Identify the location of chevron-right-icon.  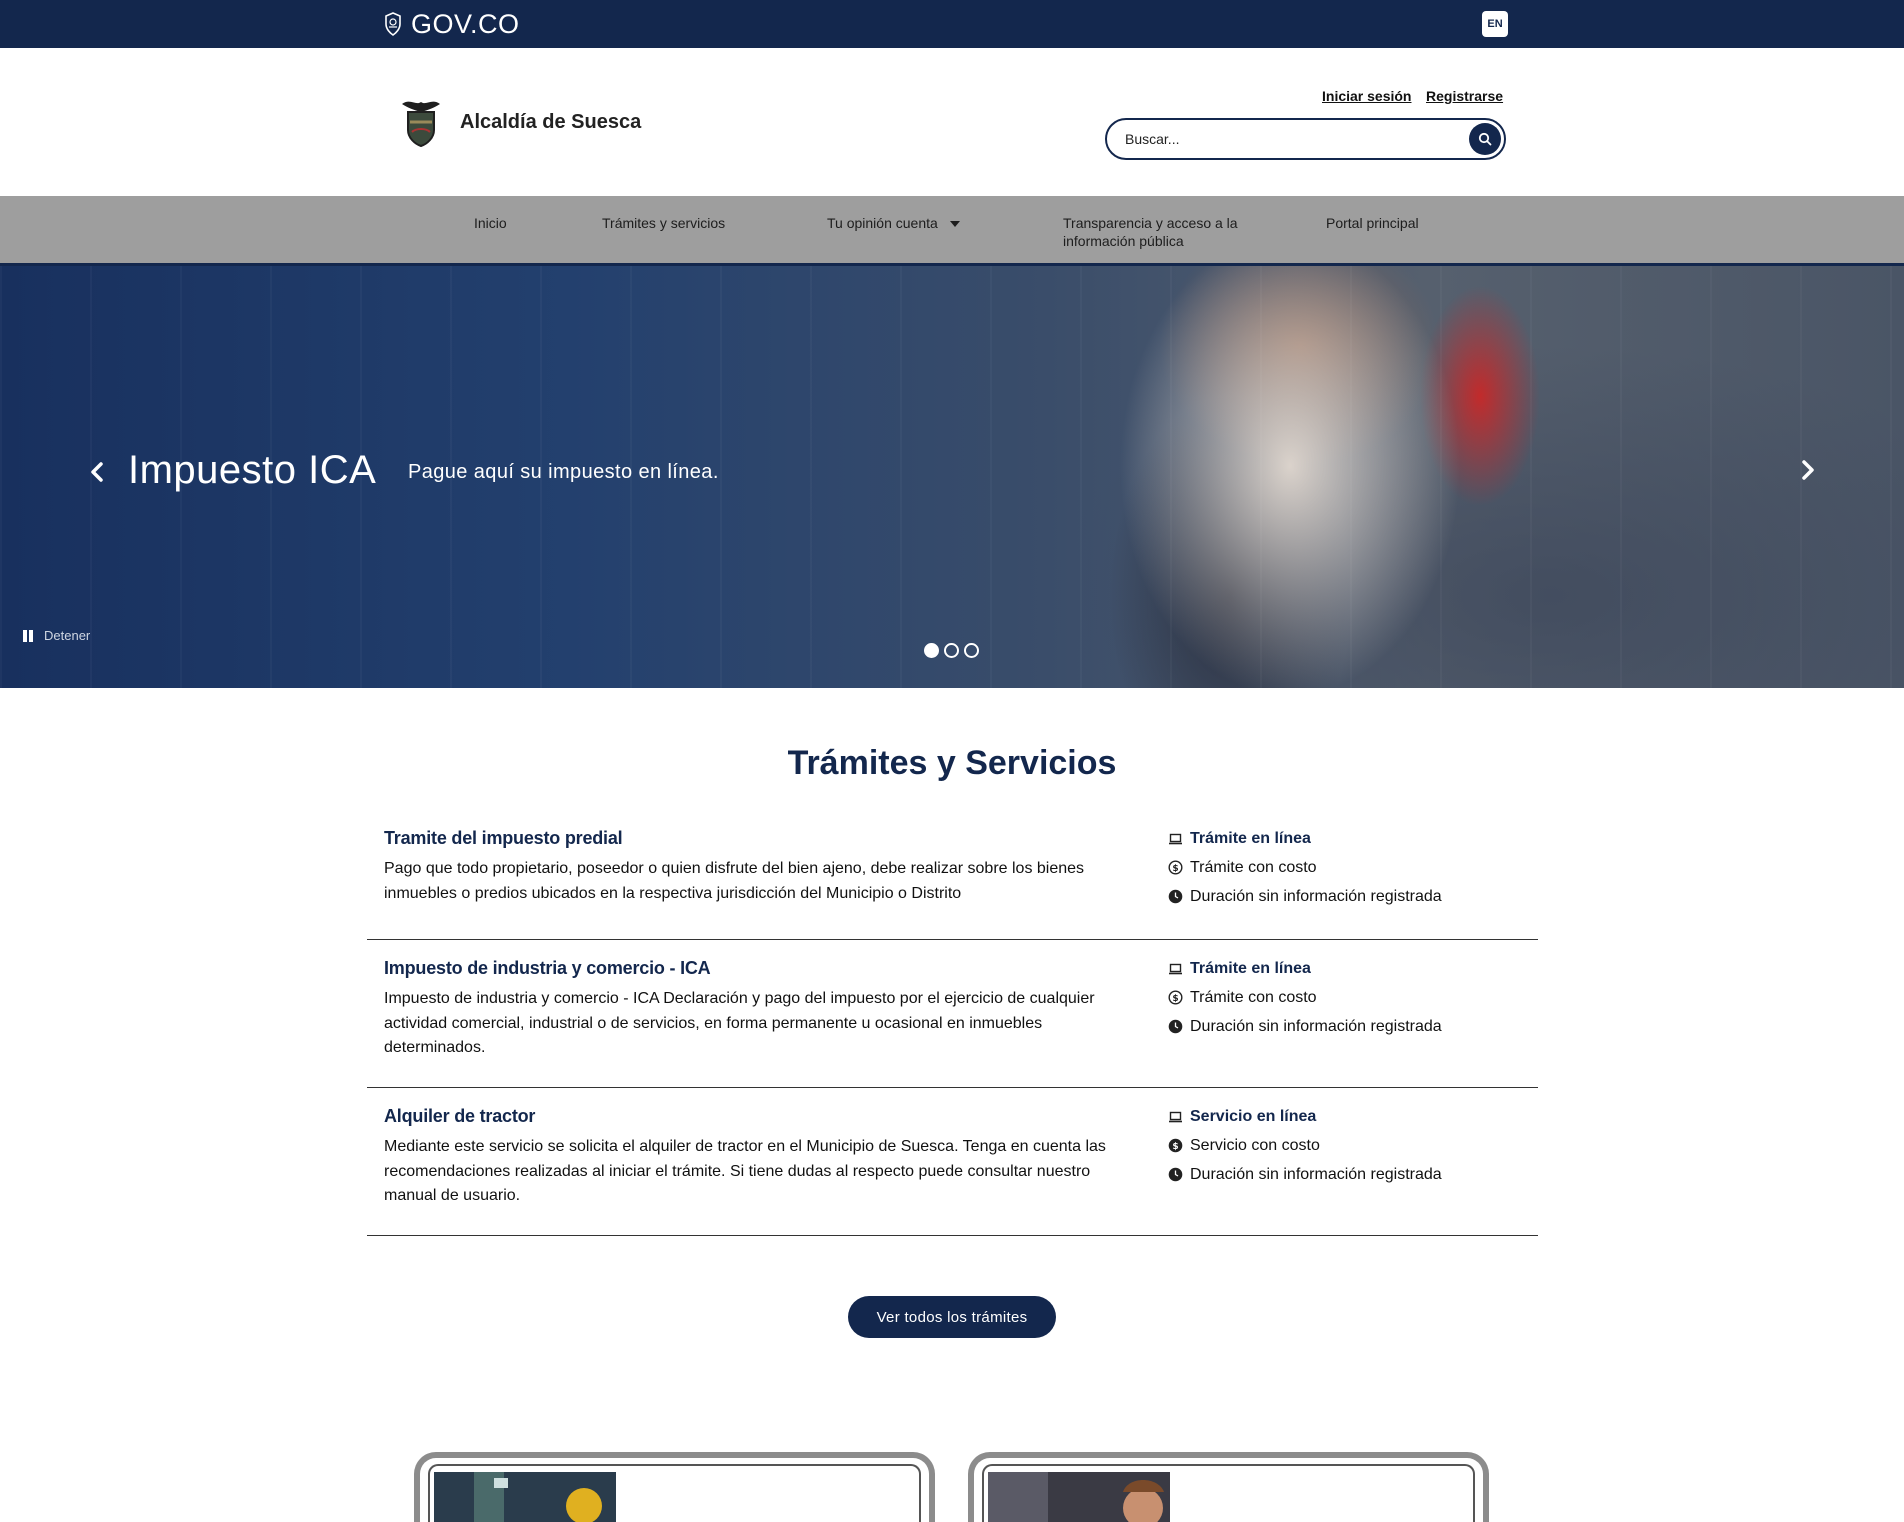
(1807, 470).